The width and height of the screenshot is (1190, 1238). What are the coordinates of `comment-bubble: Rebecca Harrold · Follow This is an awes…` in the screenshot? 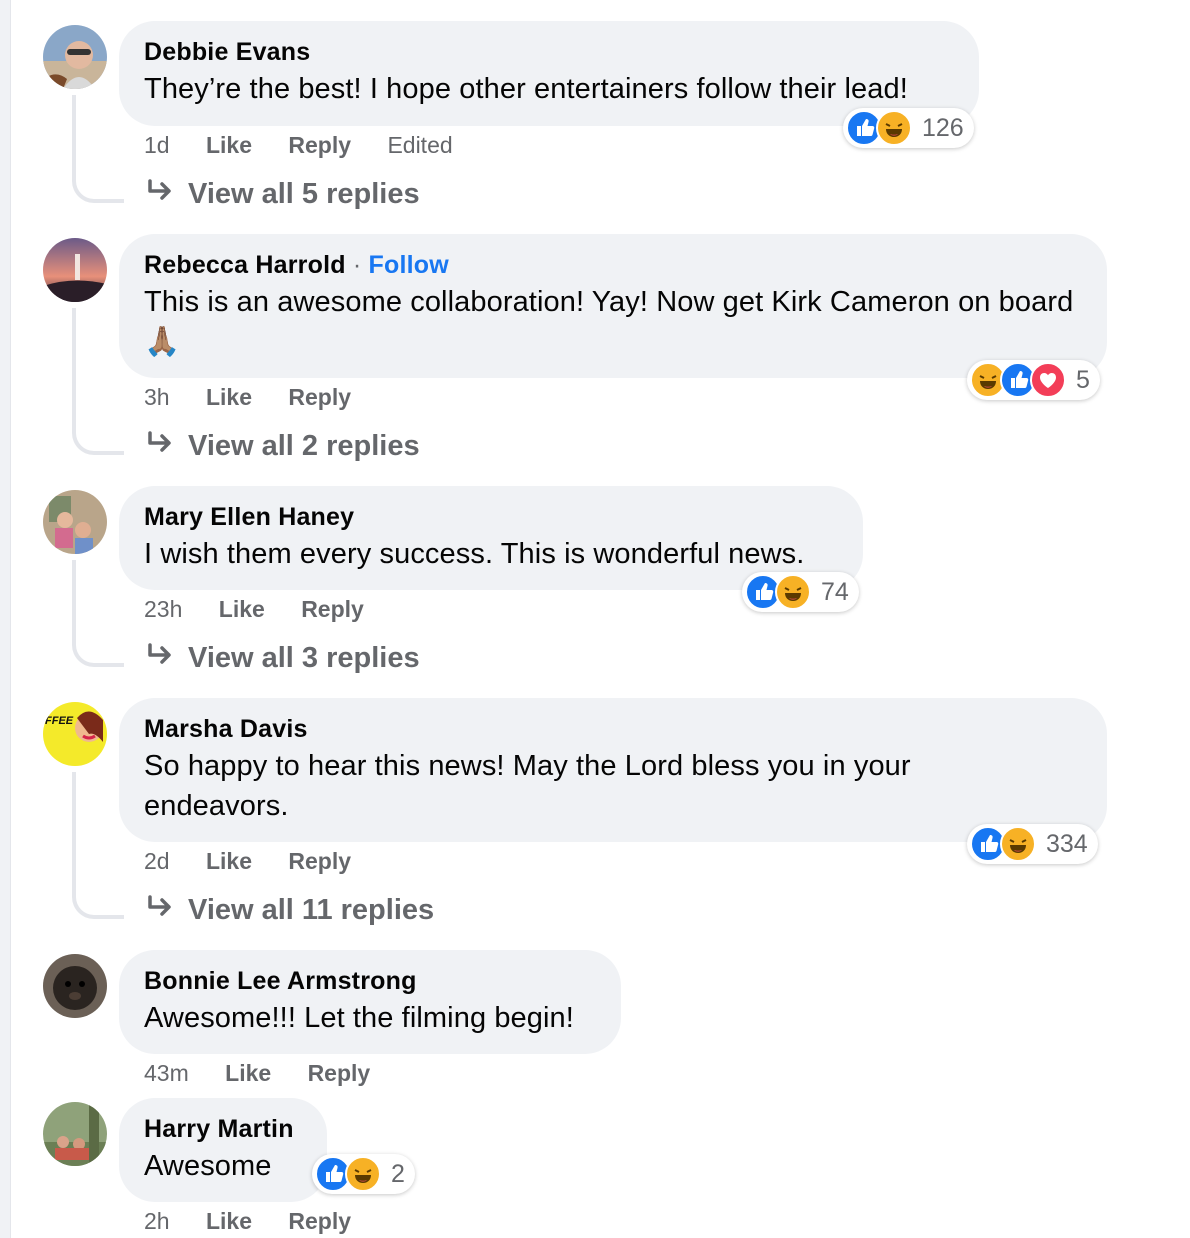 It's located at (613, 306).